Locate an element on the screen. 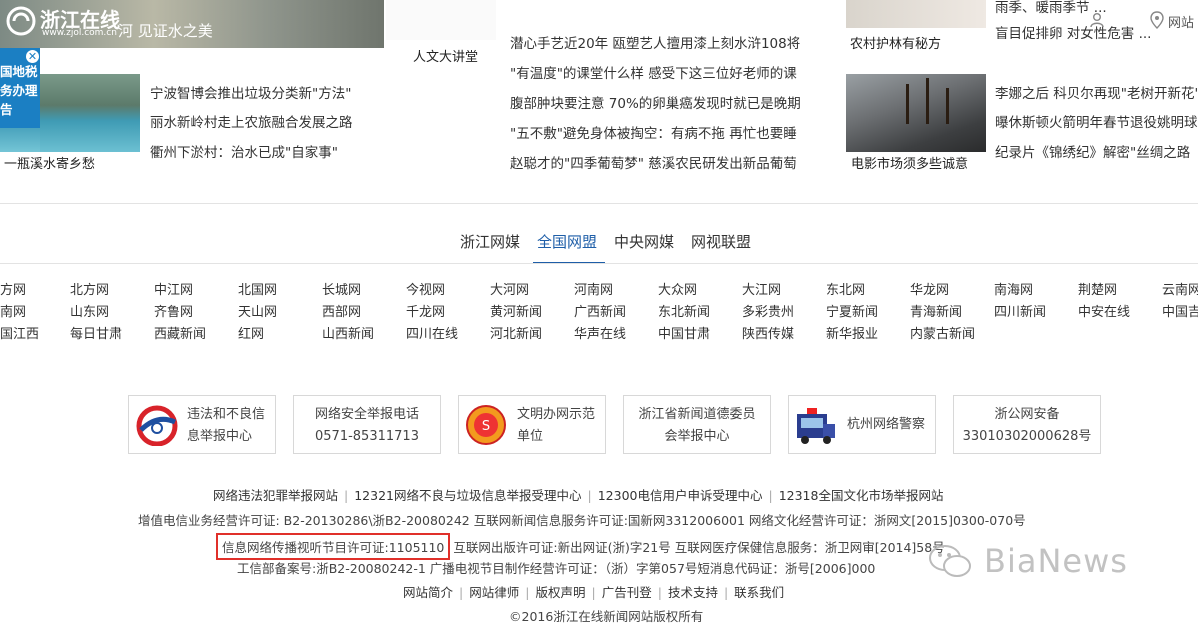 This screenshot has height=625, width=1198. site-logo: 浙江在线 www.zjol.com.cn is located at coordinates (76, 21).